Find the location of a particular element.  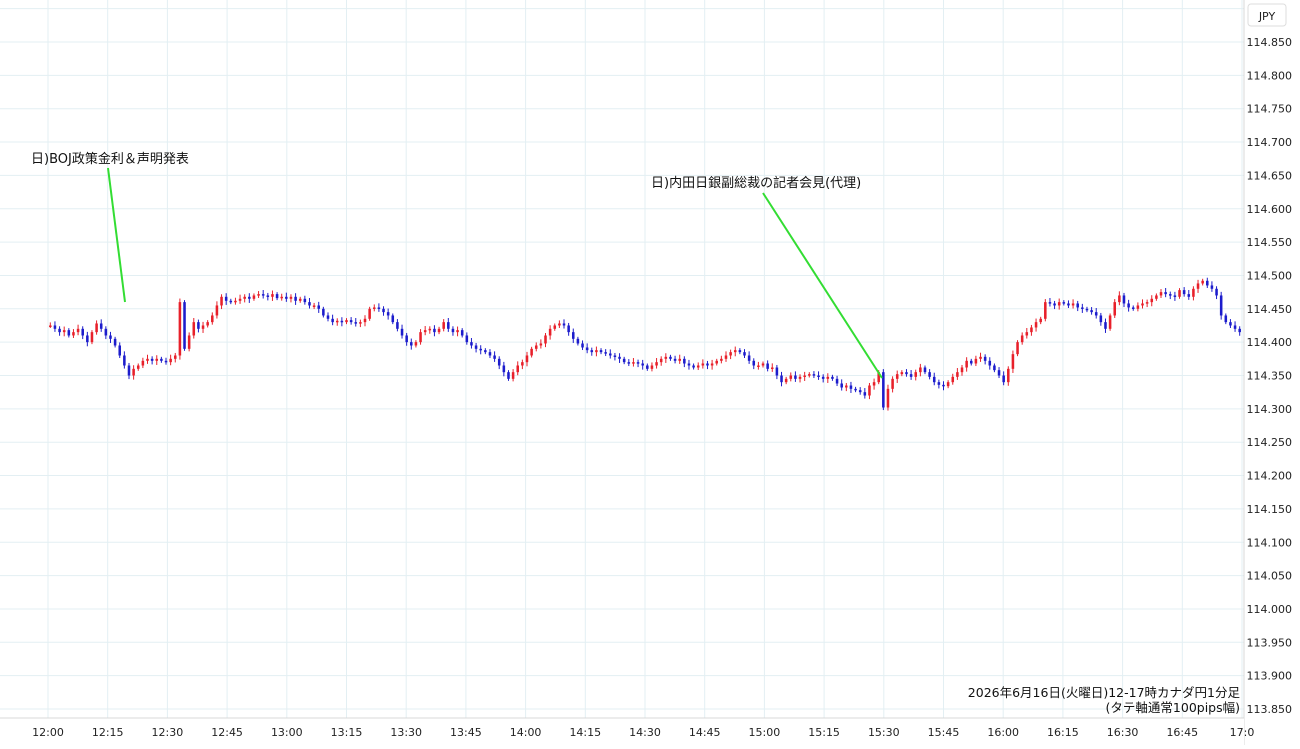

y-tick-label: 114.450 is located at coordinates (1270, 309).